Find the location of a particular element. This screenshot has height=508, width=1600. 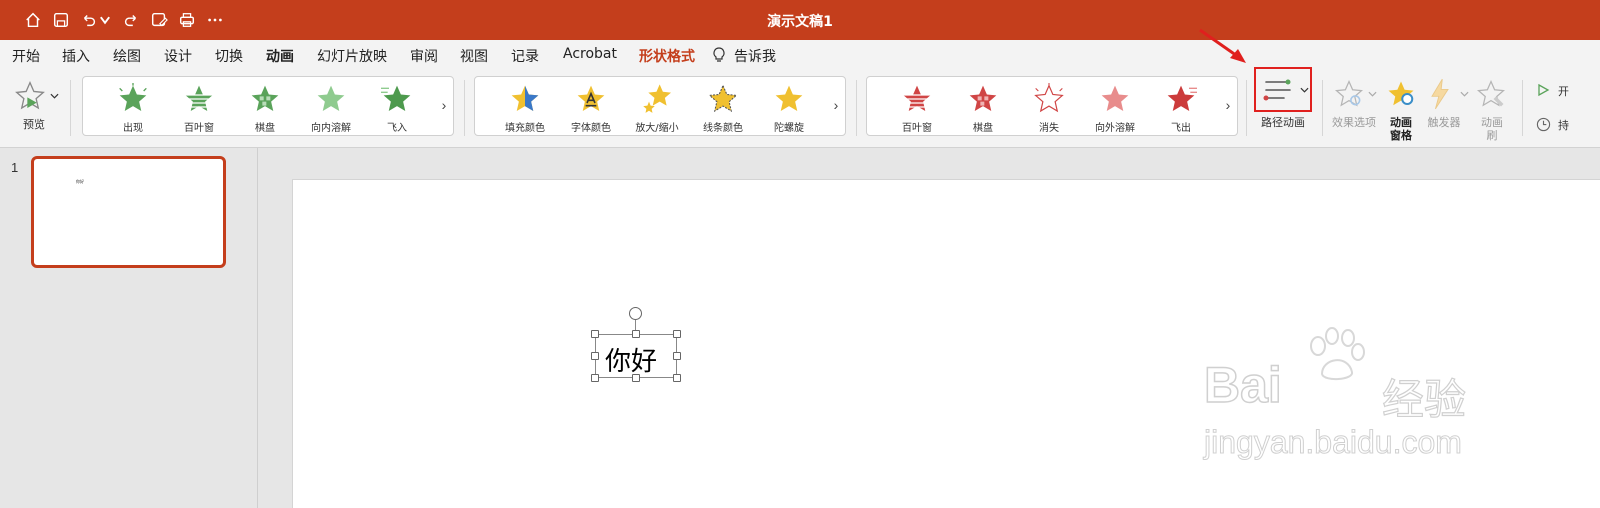

effect-options-button: 效果选项 is located at coordinates (1356, 108).